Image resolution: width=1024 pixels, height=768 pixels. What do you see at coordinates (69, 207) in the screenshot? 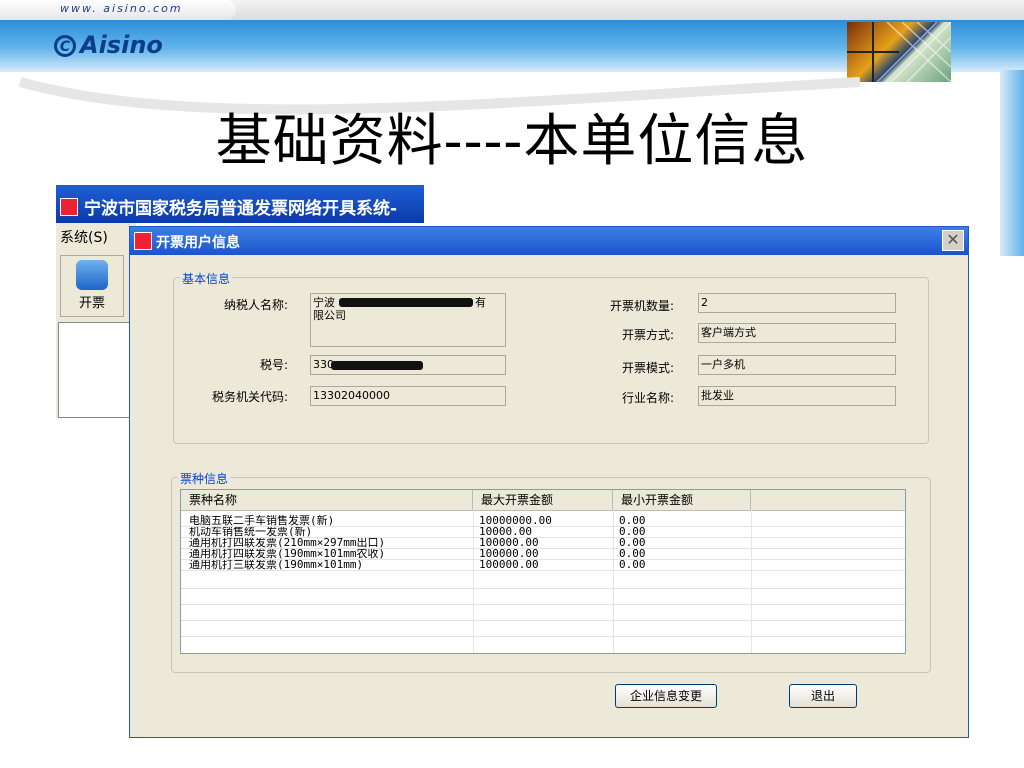
I see `app-icon` at bounding box center [69, 207].